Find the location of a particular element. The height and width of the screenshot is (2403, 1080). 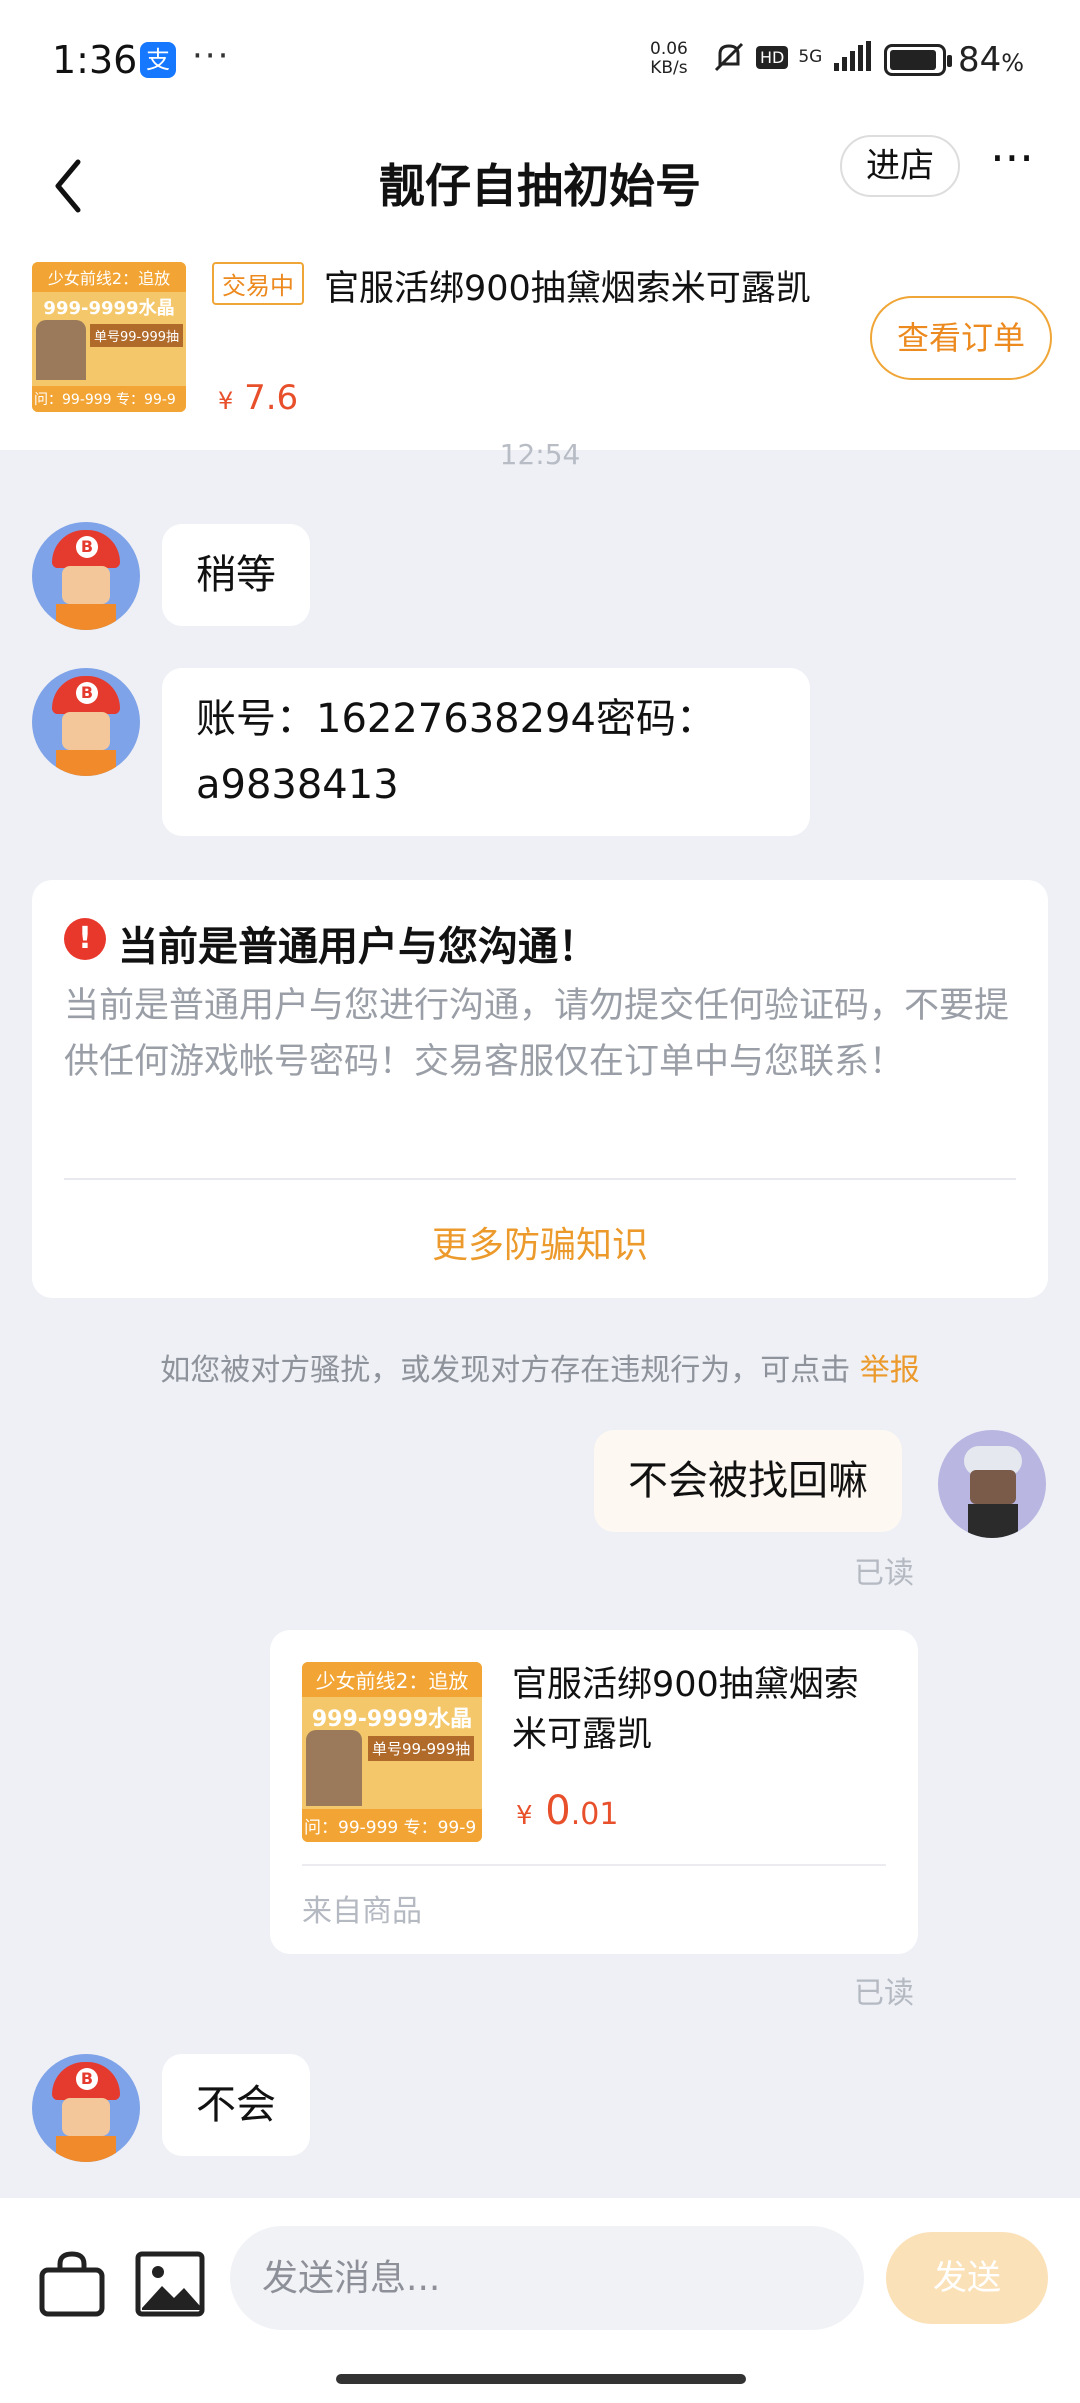

notice-title: 当前是普通用户与您沟通！ is located at coordinates (358, 947).